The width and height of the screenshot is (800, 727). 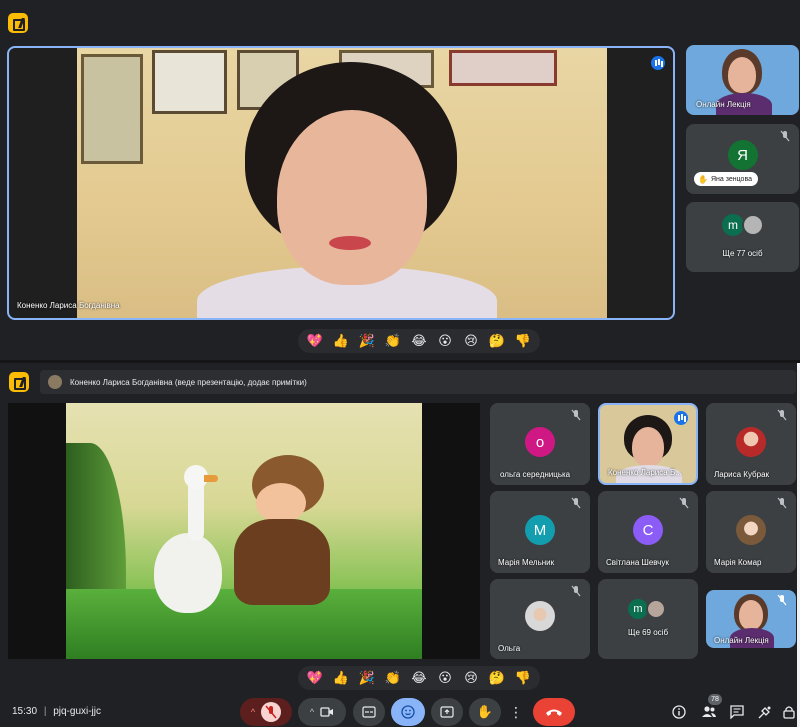 I want to click on present-button, so click(x=447, y=712).